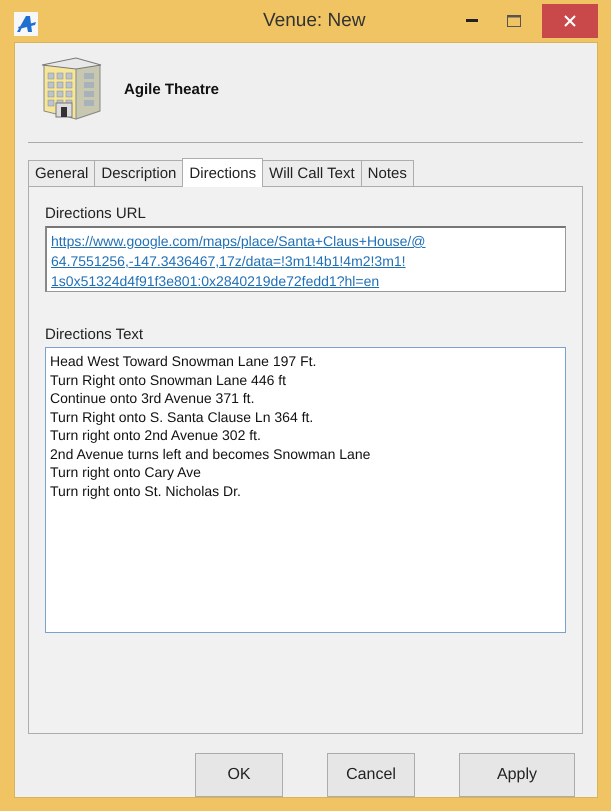  I want to click on apply-button: Apply, so click(517, 775).